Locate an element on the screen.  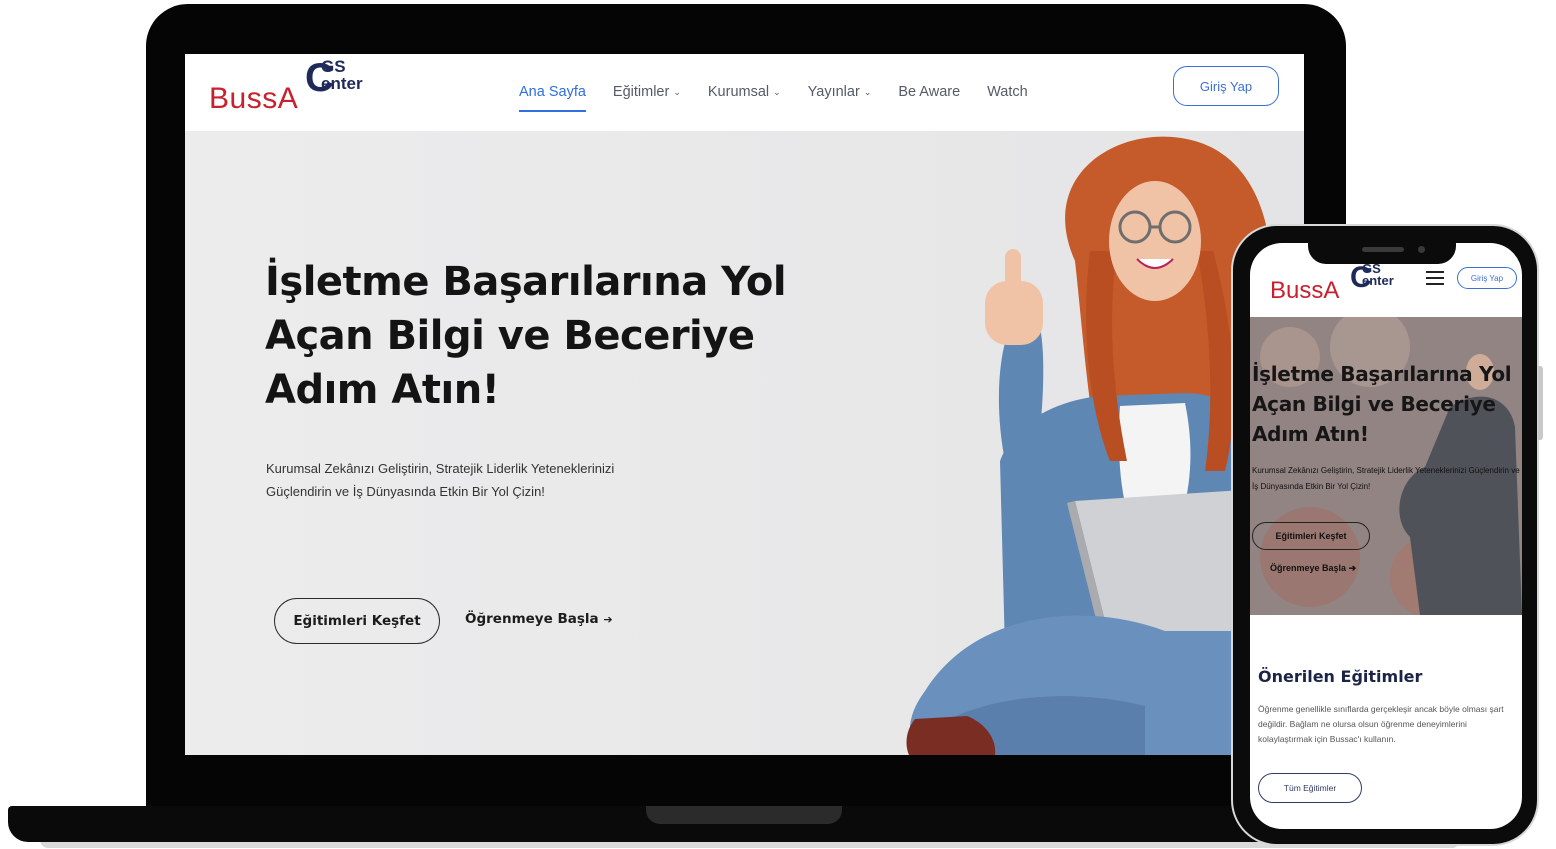
nav-be-aware: Be Aware is located at coordinates (929, 92).